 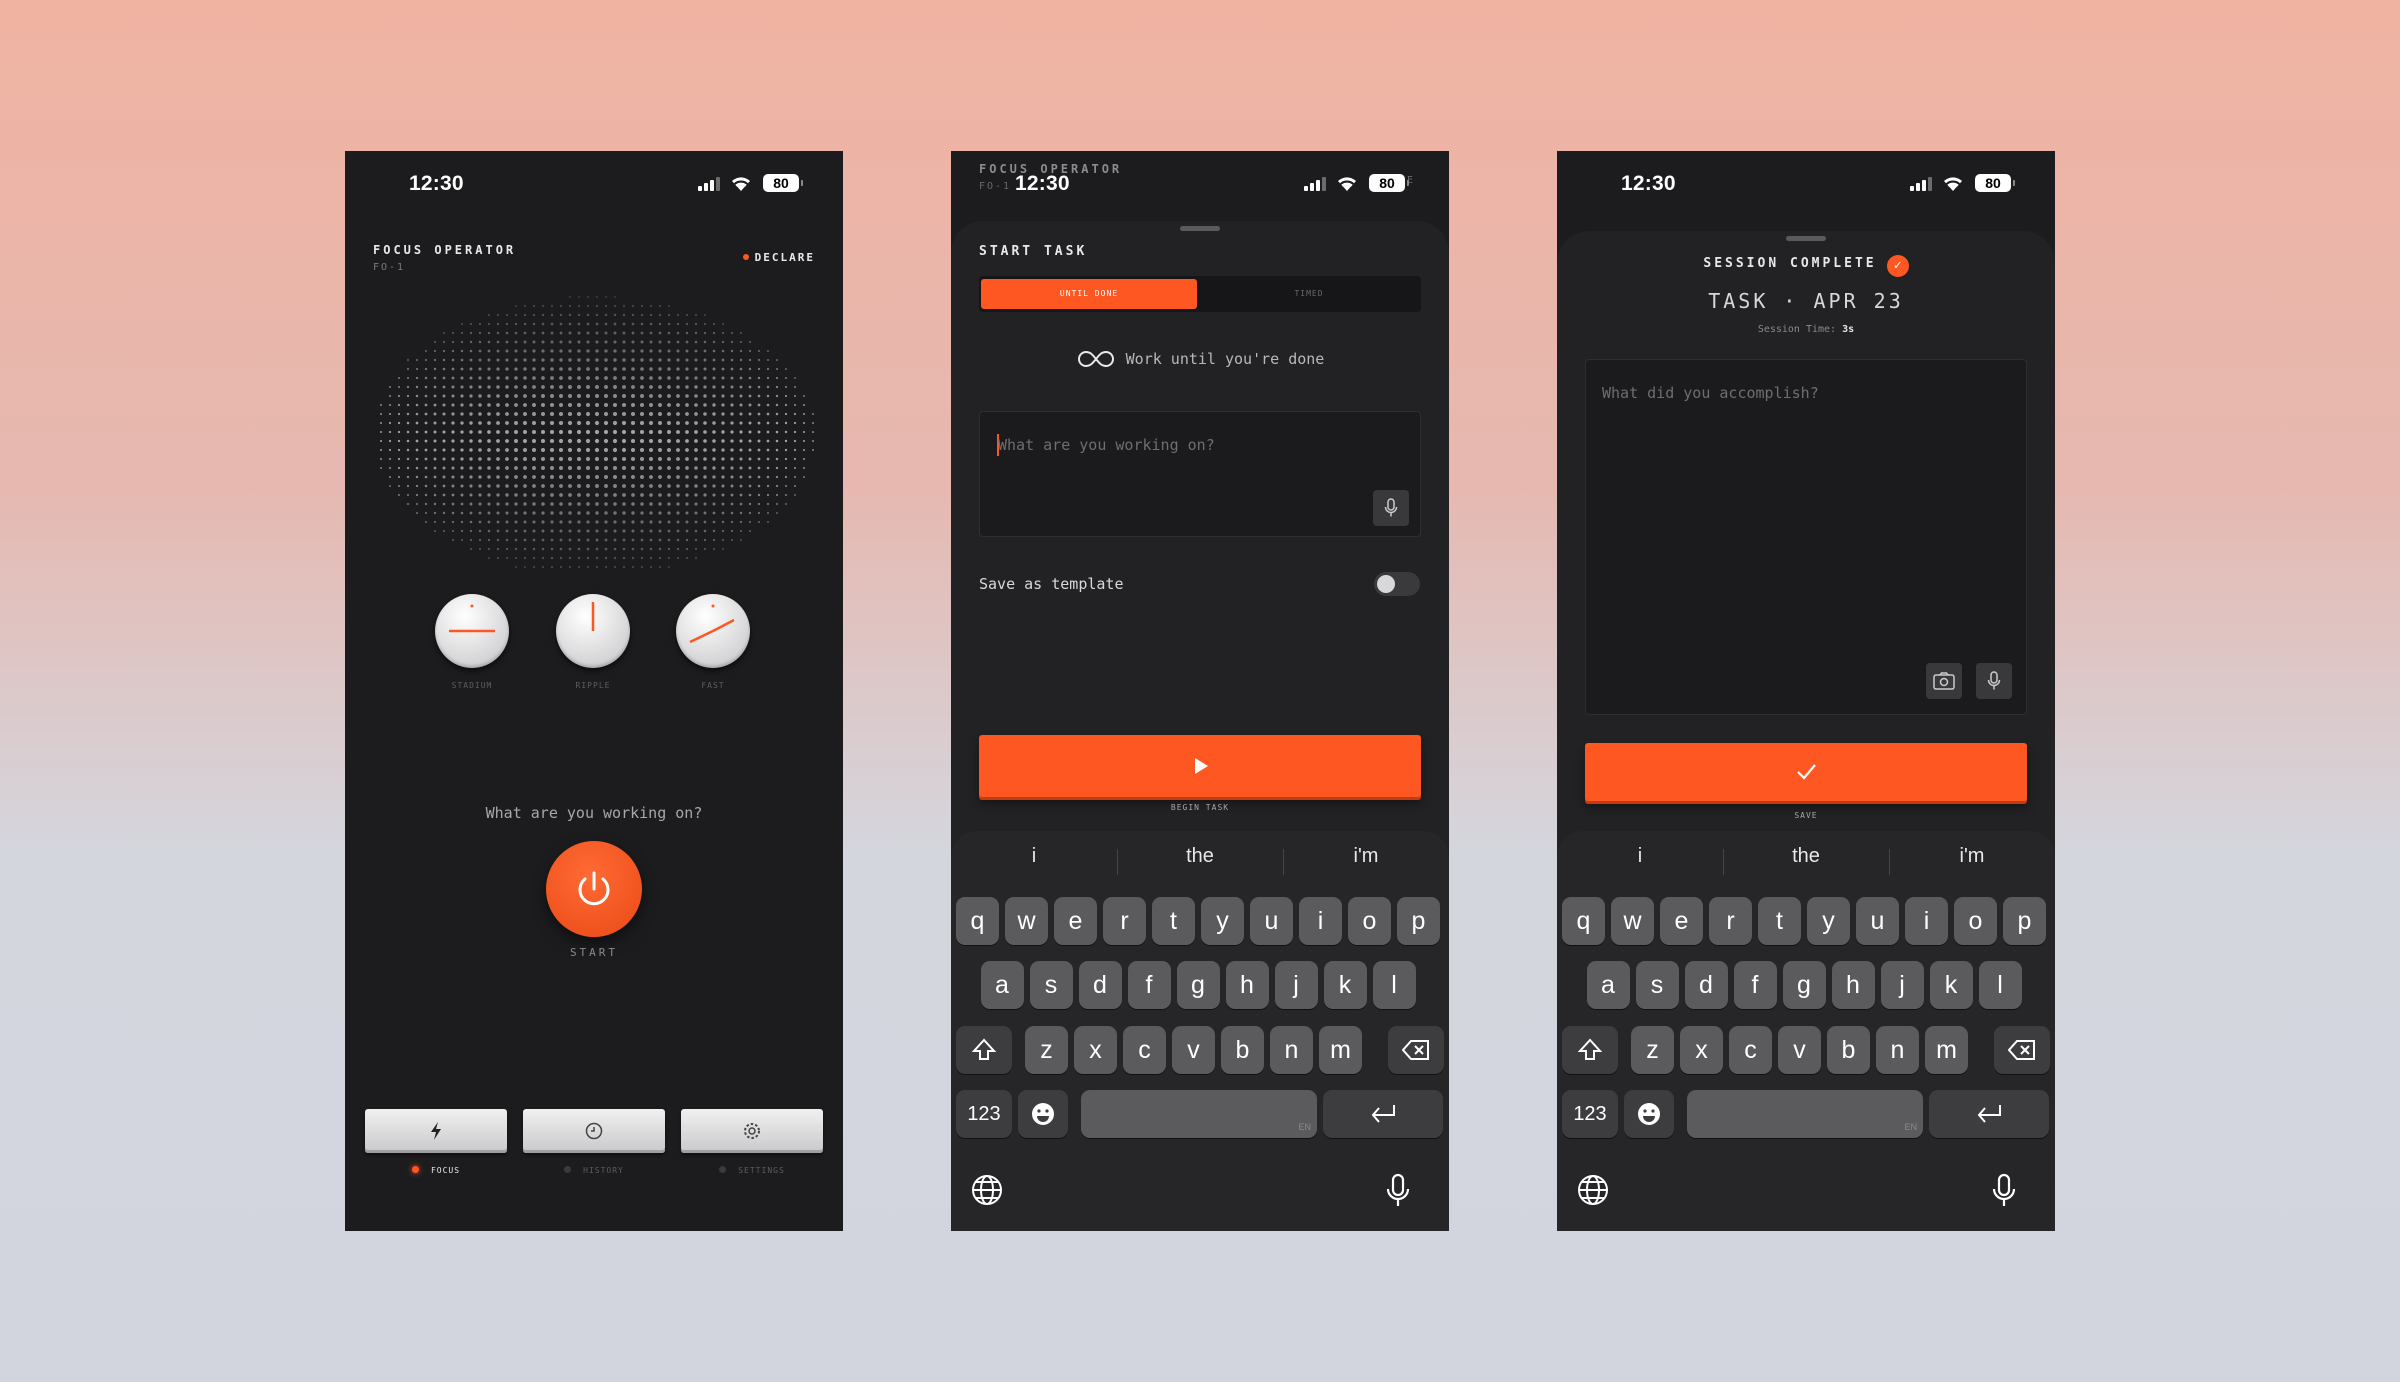 I want to click on nav-settings-button, so click(x=752, y=1131).